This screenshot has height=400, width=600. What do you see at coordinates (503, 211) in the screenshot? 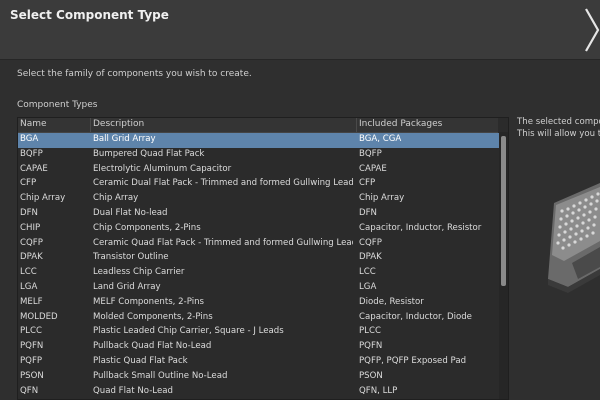
I see `scrollbar-thumb` at bounding box center [503, 211].